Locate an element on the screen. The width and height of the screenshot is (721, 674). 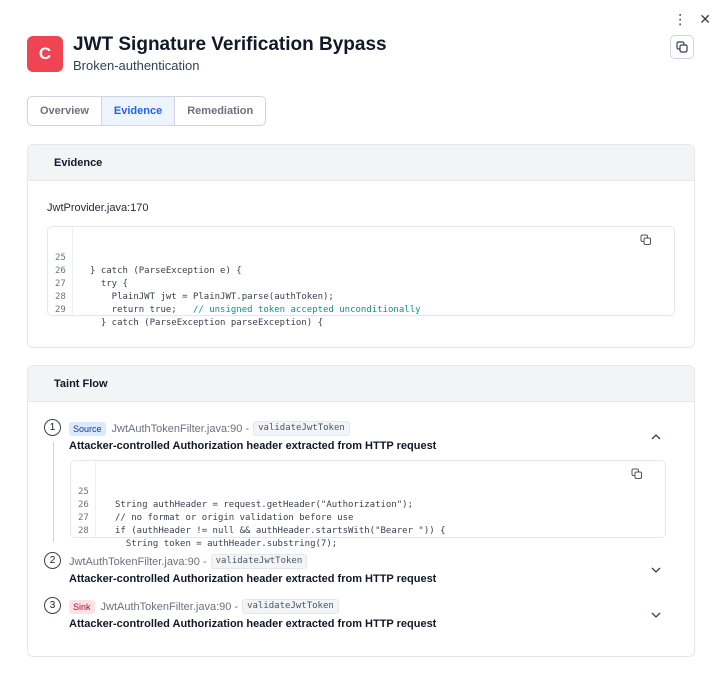
sink-tag: Sink is located at coordinates (82, 606).